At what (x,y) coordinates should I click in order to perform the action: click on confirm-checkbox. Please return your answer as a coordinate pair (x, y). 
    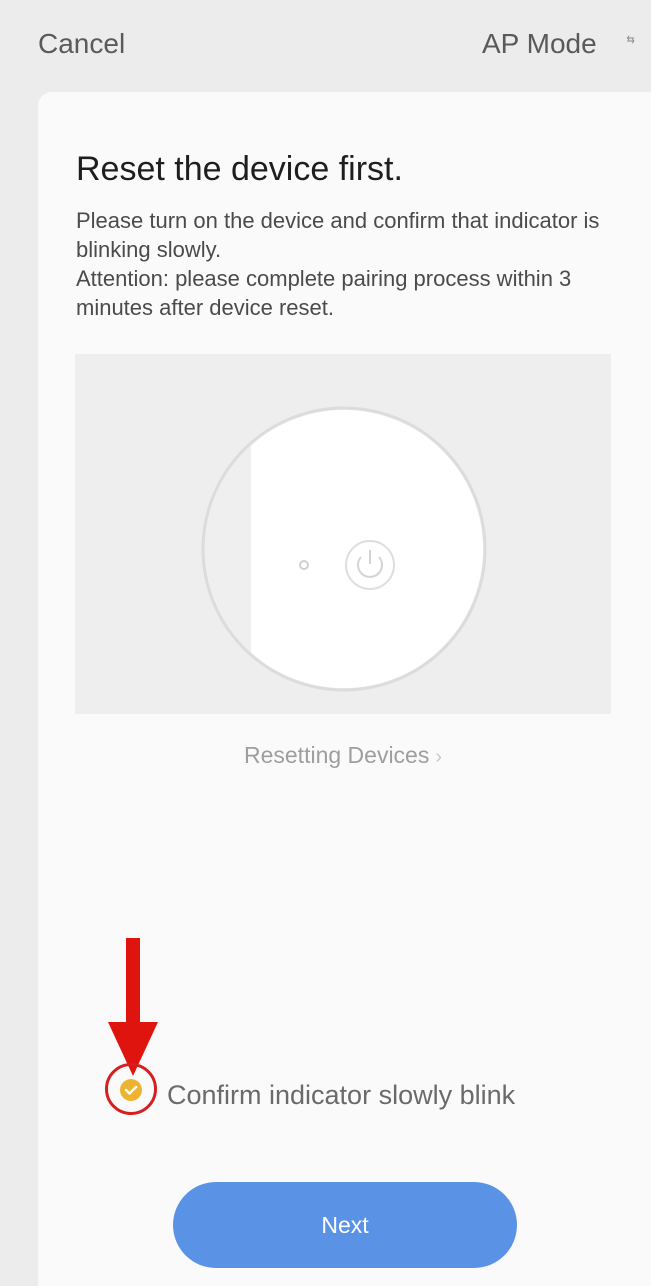
    Looking at the image, I should click on (131, 1089).